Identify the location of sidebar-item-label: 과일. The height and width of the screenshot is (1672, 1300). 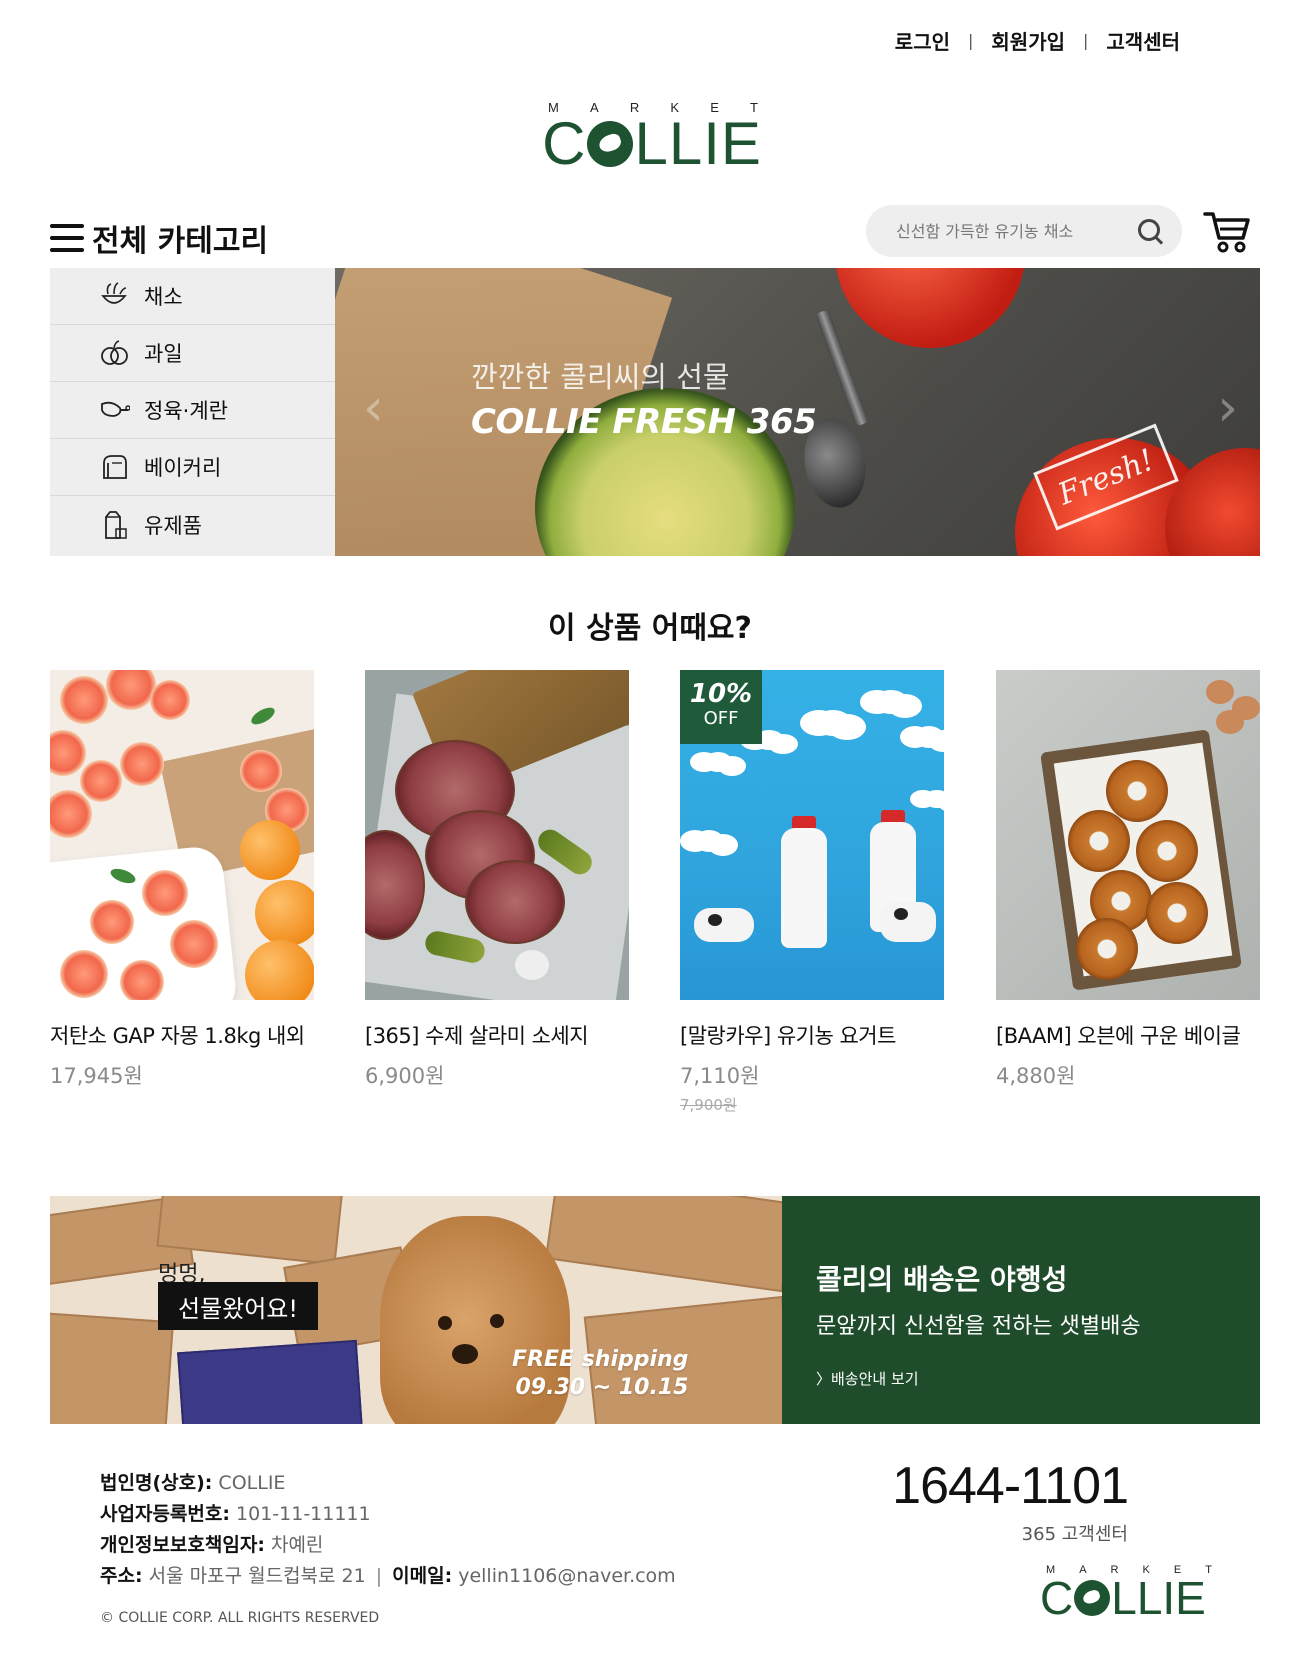
(163, 354).